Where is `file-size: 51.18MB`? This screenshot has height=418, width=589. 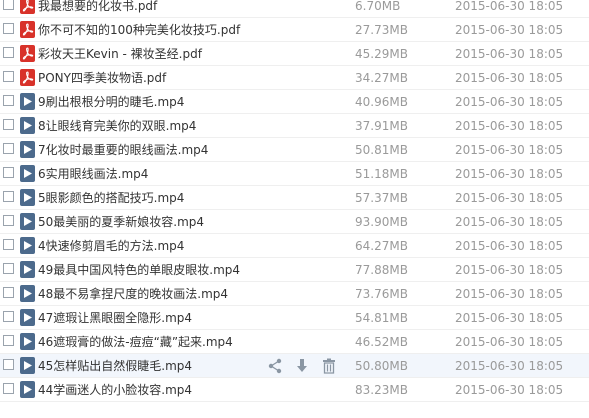 file-size: 51.18MB is located at coordinates (381, 174).